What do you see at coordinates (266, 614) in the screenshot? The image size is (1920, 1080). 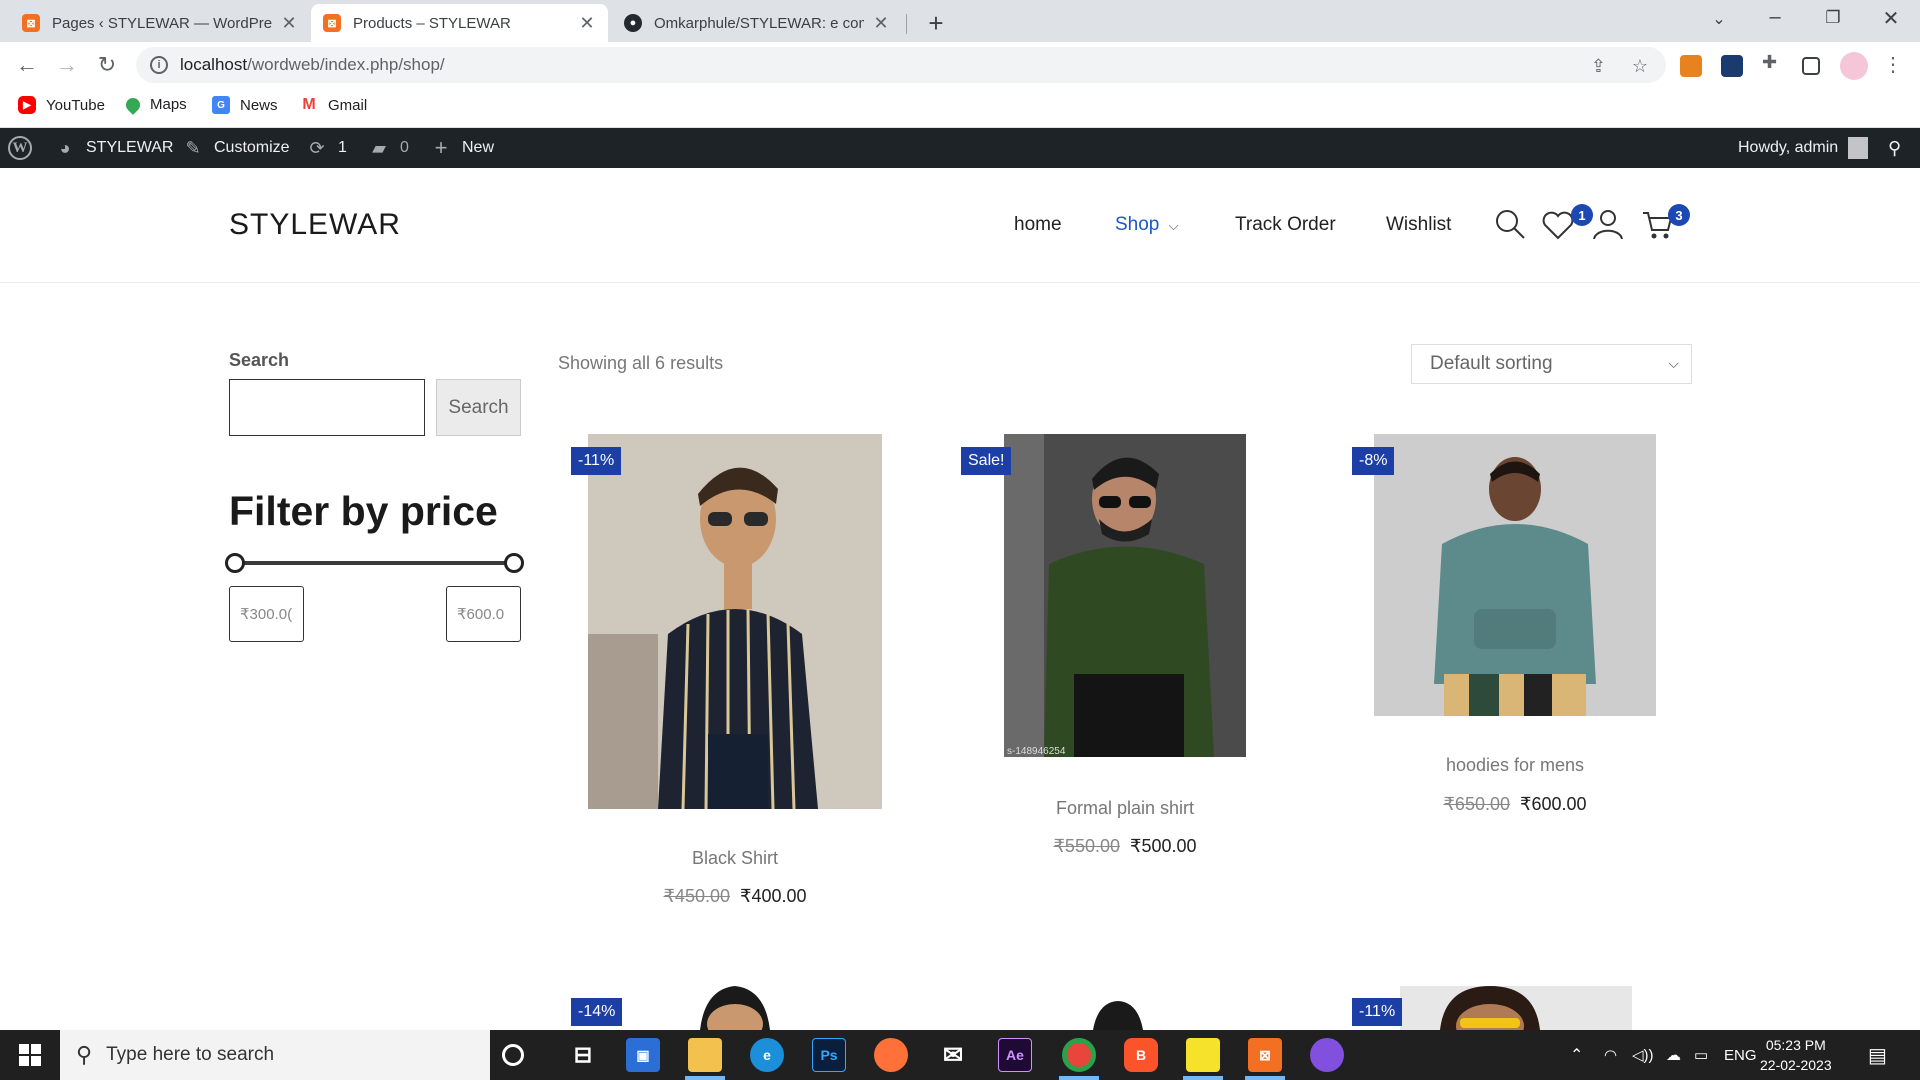 I see `min-price-input: ₹300.0(` at bounding box center [266, 614].